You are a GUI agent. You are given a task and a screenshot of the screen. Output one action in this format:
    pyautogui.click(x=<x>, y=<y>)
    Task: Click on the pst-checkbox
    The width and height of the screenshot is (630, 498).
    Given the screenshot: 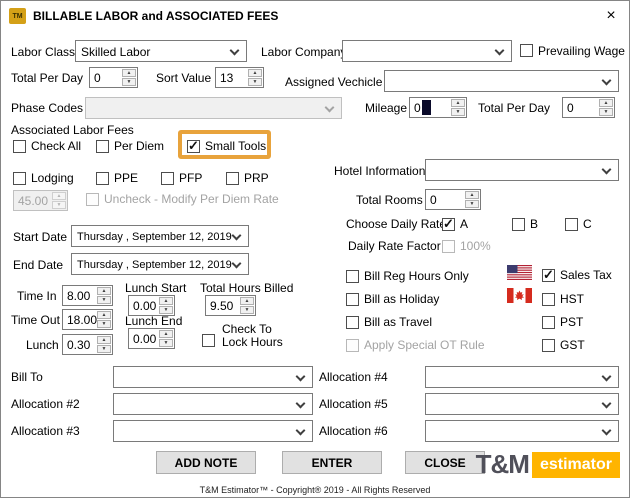 What is the action you would take?
    pyautogui.click(x=548, y=322)
    